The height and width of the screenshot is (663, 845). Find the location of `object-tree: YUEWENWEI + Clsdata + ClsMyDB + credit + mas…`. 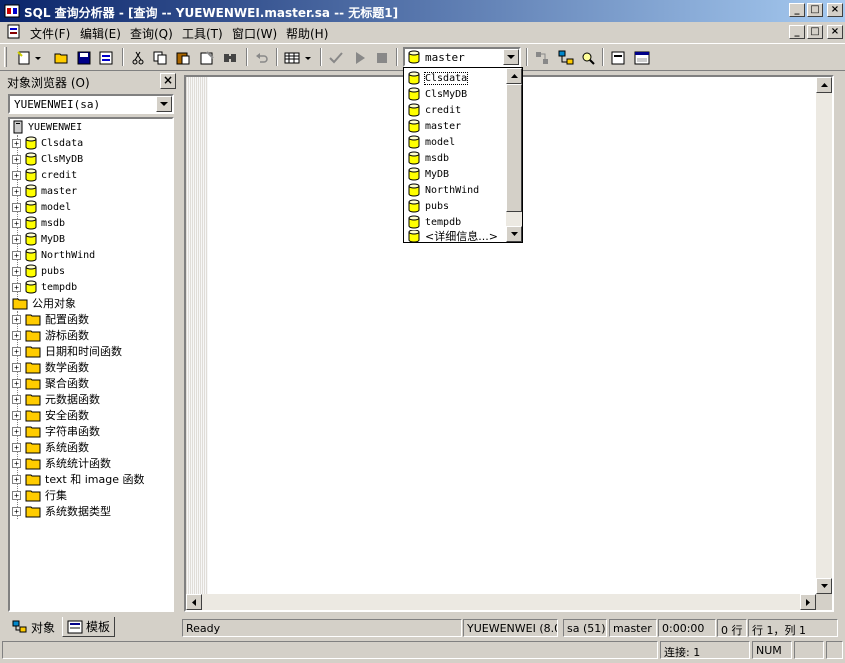

object-tree: YUEWENWEI + Clsdata + ClsMyDB + credit + mas… is located at coordinates (91, 364).